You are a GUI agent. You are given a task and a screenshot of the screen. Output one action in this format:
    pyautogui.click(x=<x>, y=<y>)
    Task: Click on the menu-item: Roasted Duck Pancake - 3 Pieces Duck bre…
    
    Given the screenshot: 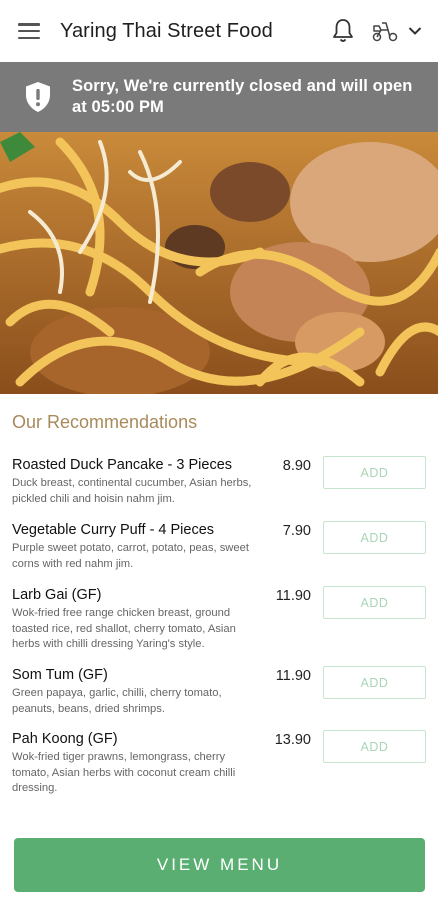 What is the action you would take?
    pyautogui.click(x=219, y=488)
    